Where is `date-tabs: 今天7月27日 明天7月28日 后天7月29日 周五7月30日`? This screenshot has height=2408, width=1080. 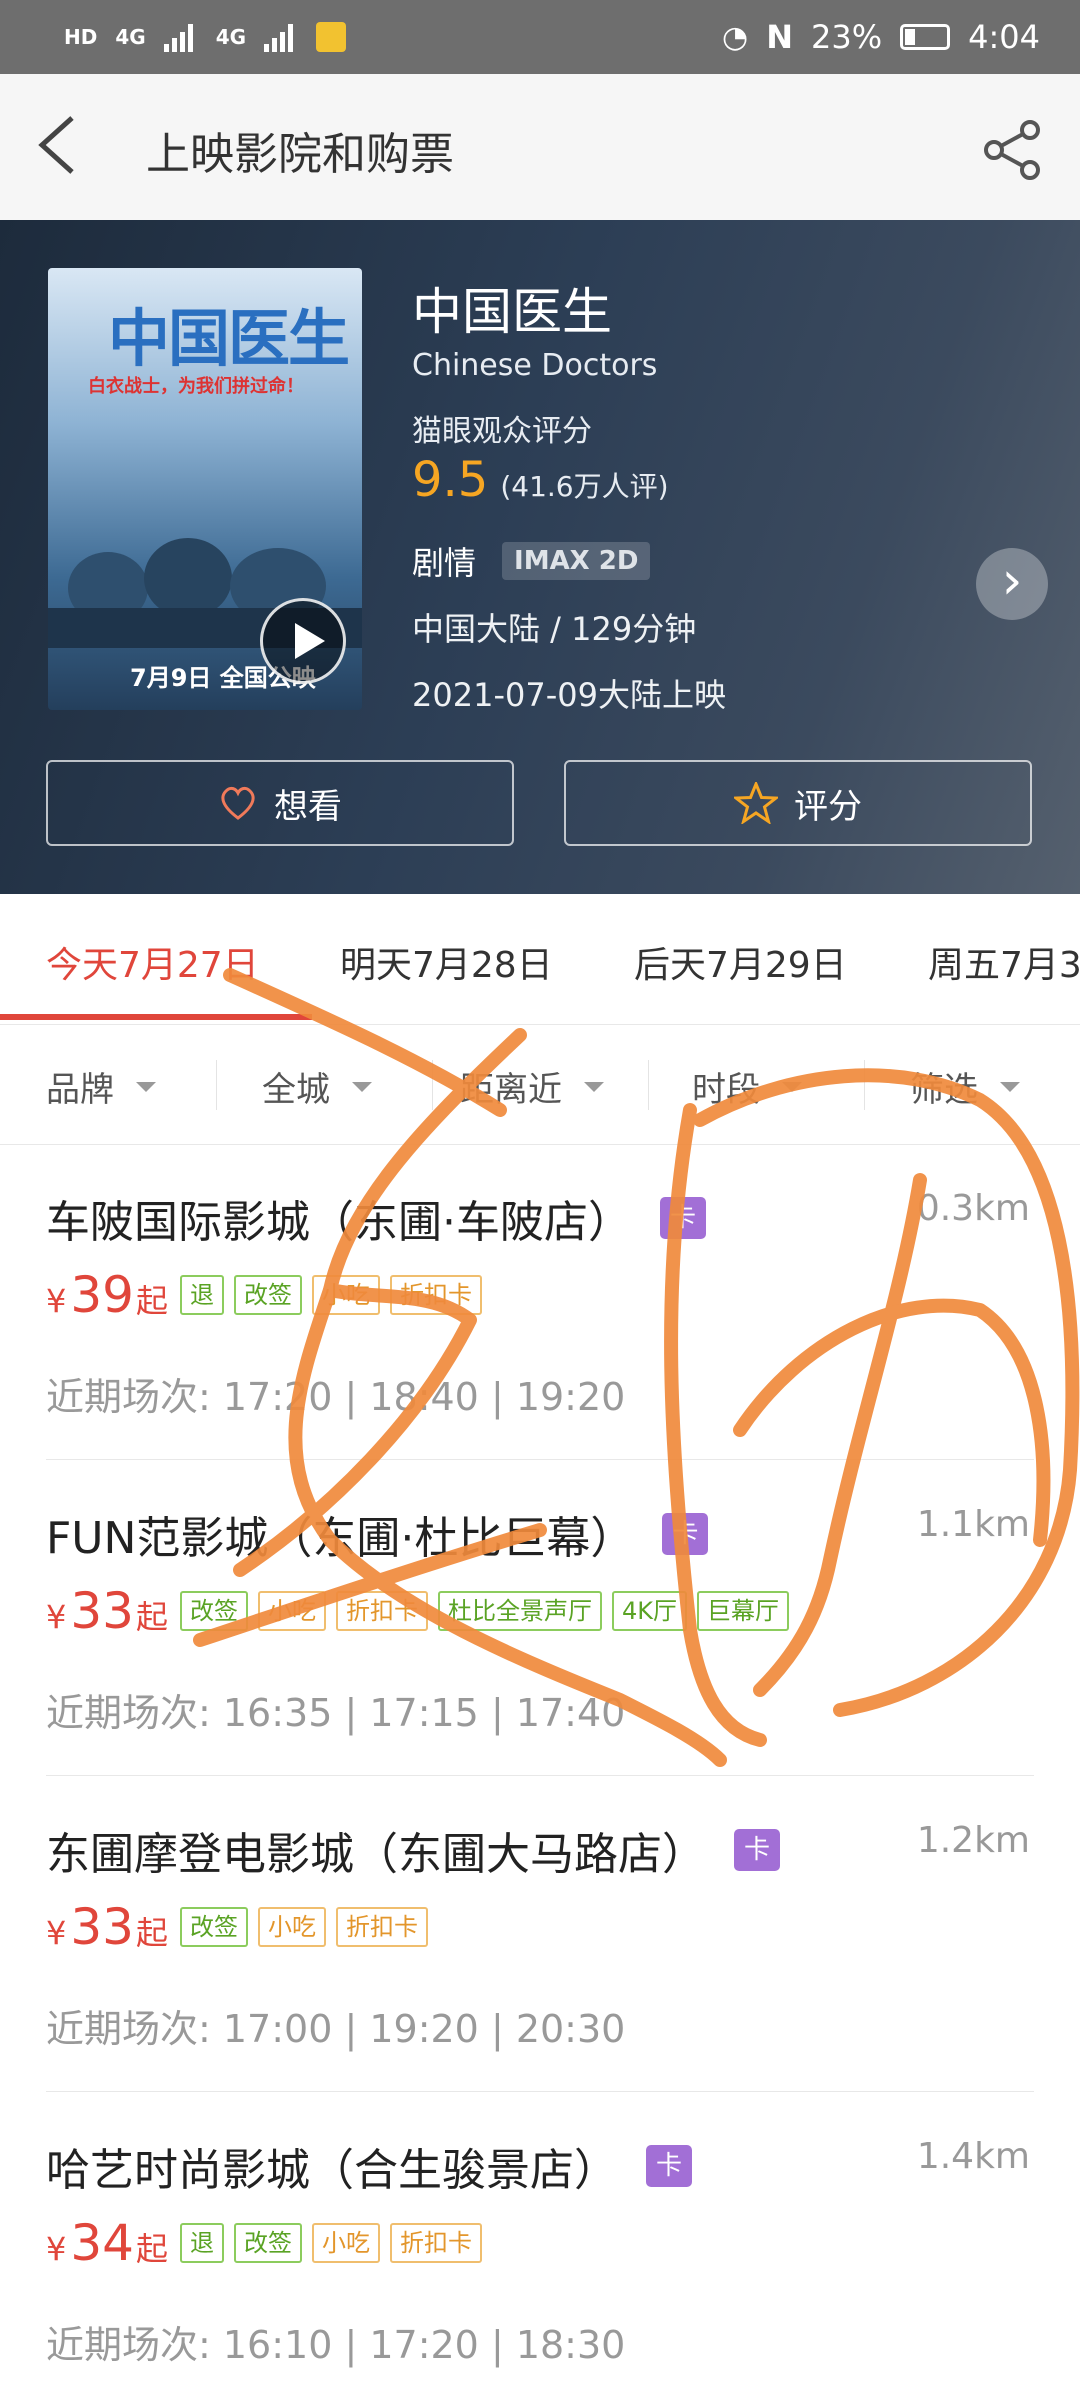 date-tabs: 今天7月27日 明天7月28日 后天7月29日 周五7月30日 is located at coordinates (540, 959).